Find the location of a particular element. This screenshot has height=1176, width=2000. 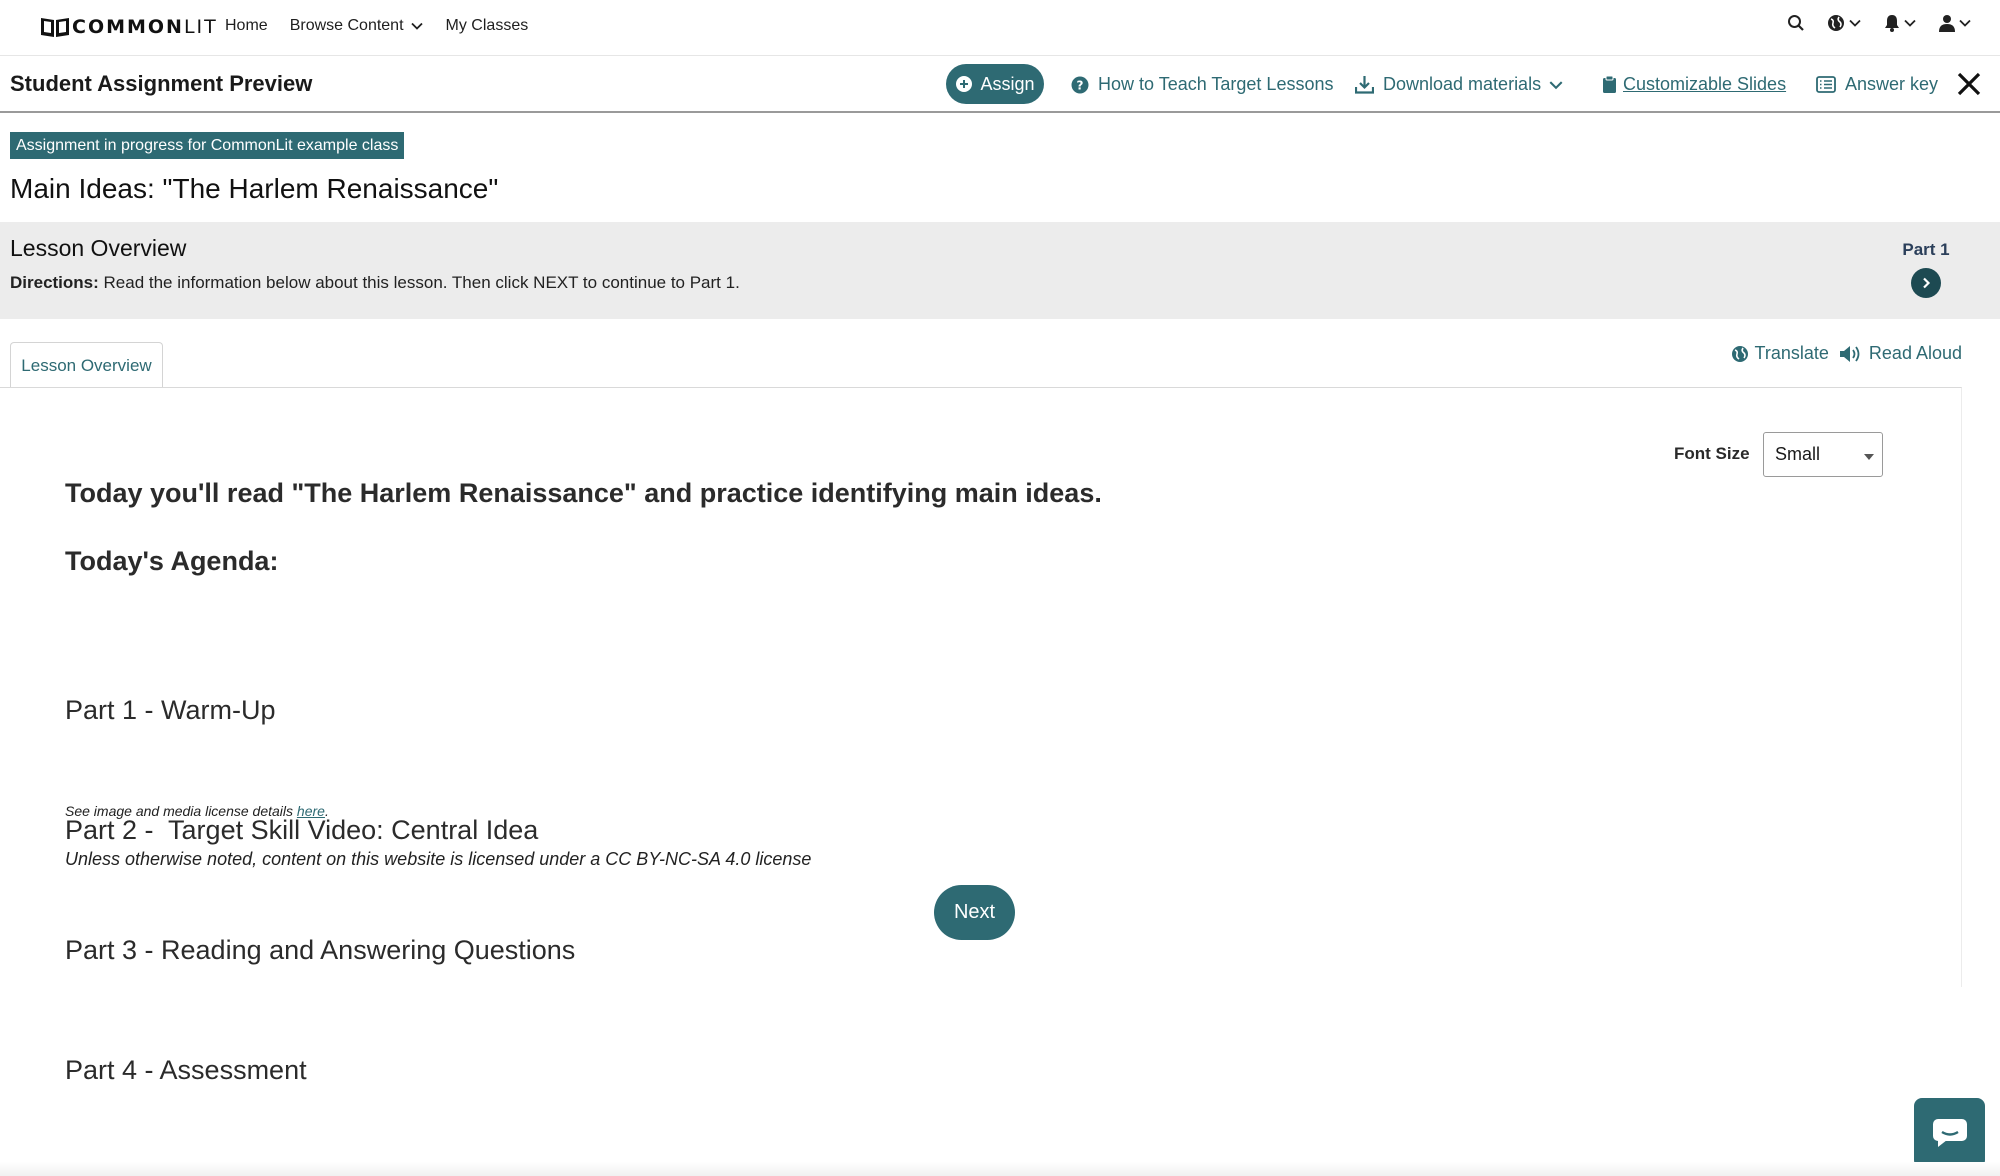

question-circle-icon: ? is located at coordinates (1080, 84).